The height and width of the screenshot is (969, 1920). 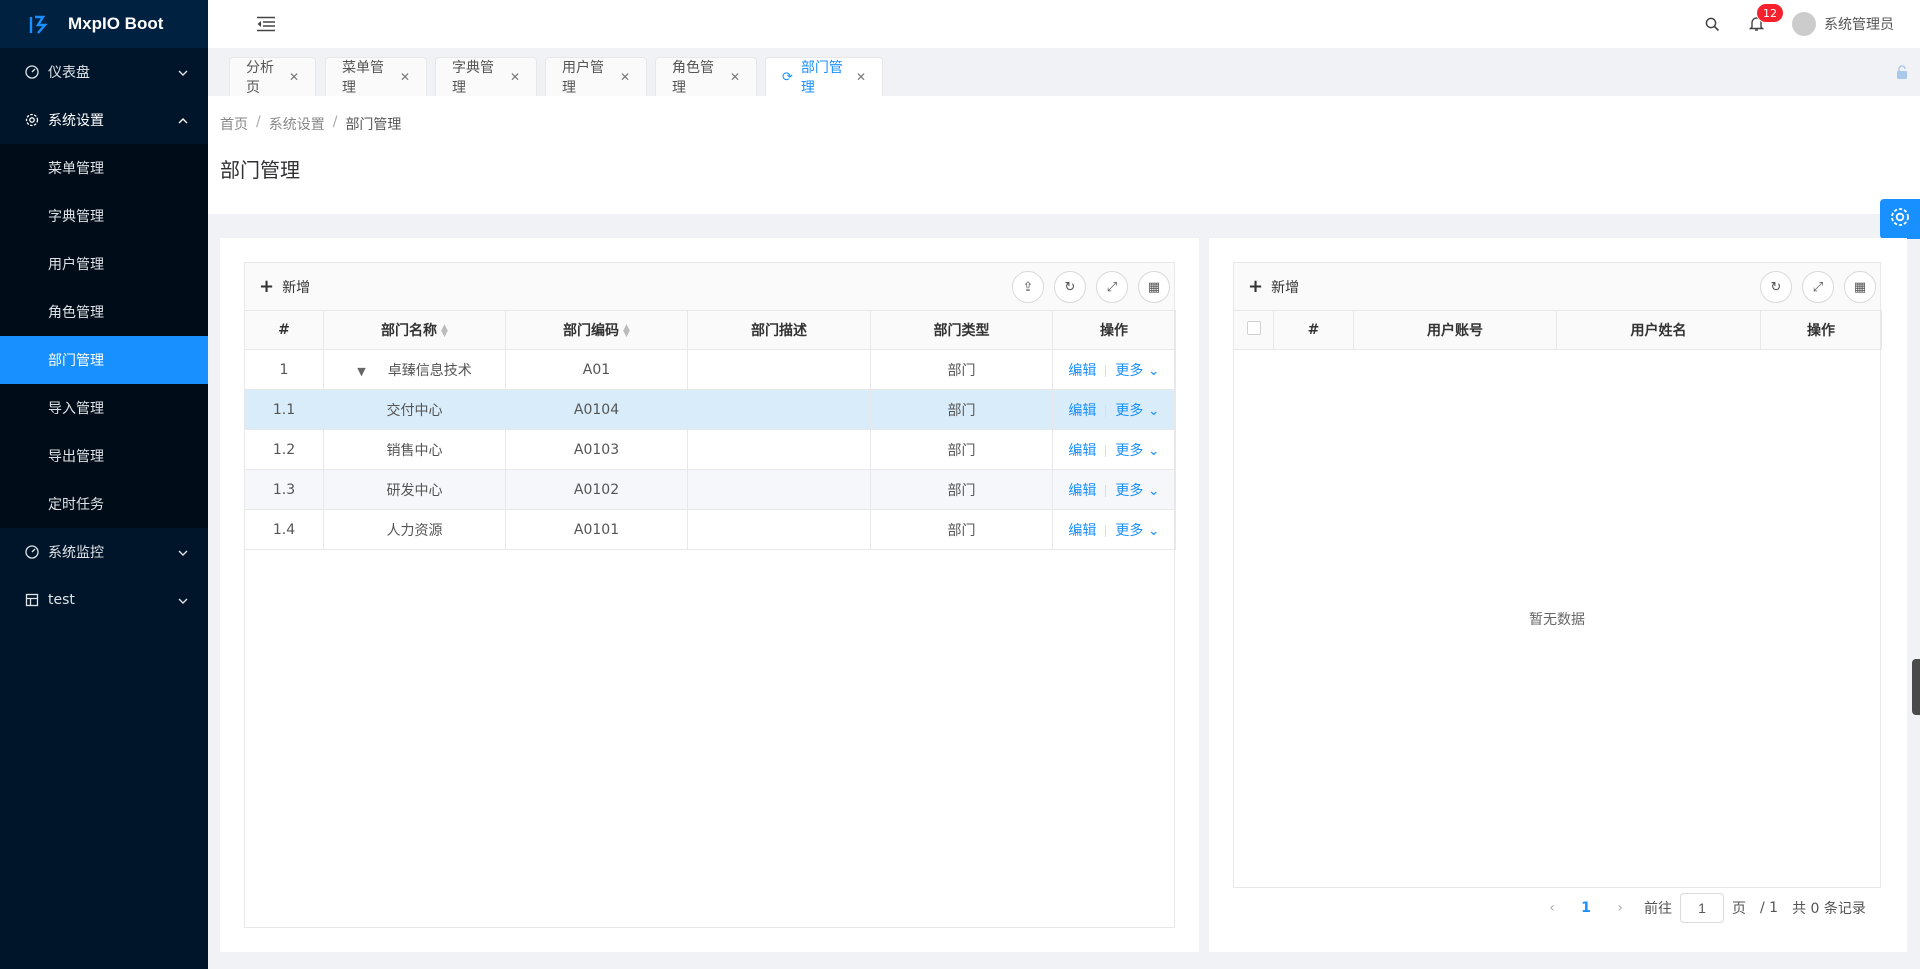 What do you see at coordinates (1620, 908) in the screenshot?
I see `next-page-icon: ›` at bounding box center [1620, 908].